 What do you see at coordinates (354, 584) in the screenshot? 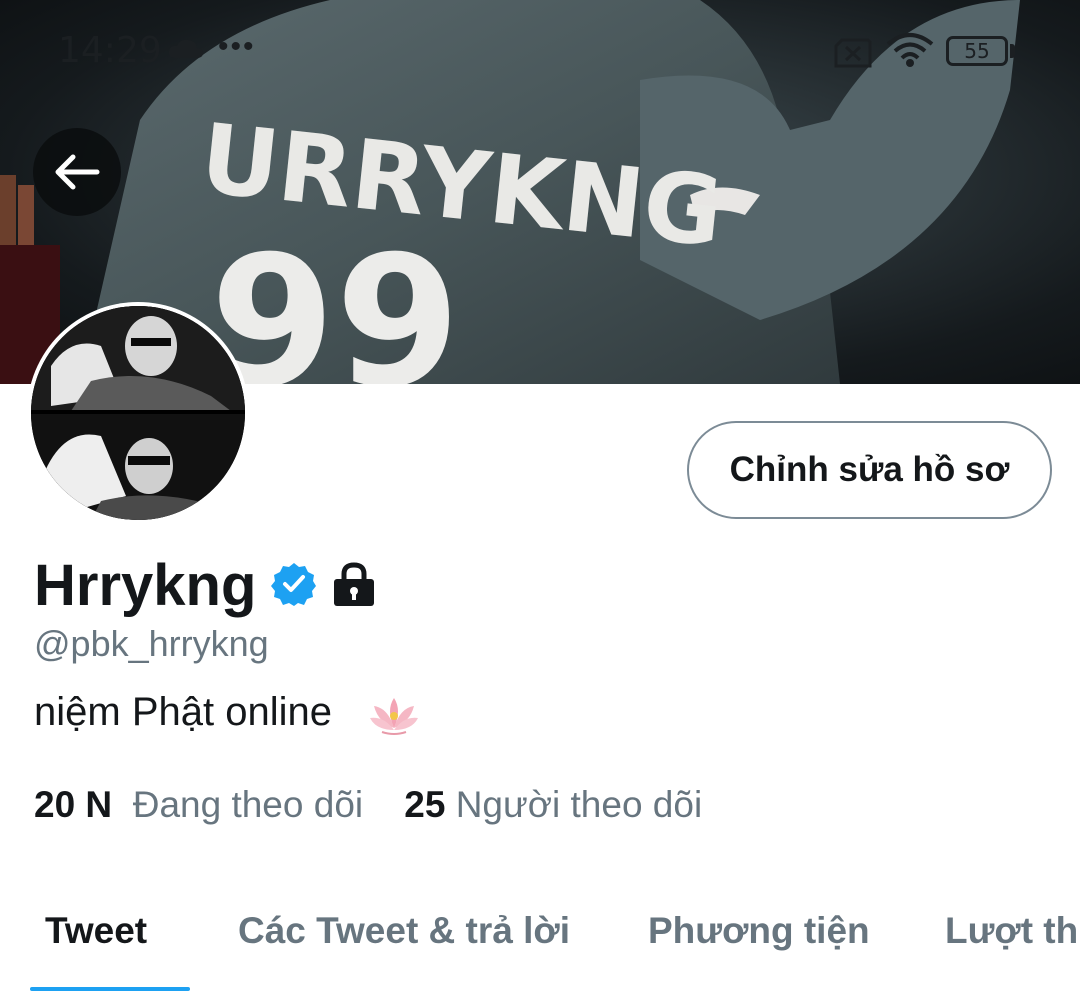
I see `lock-icon` at bounding box center [354, 584].